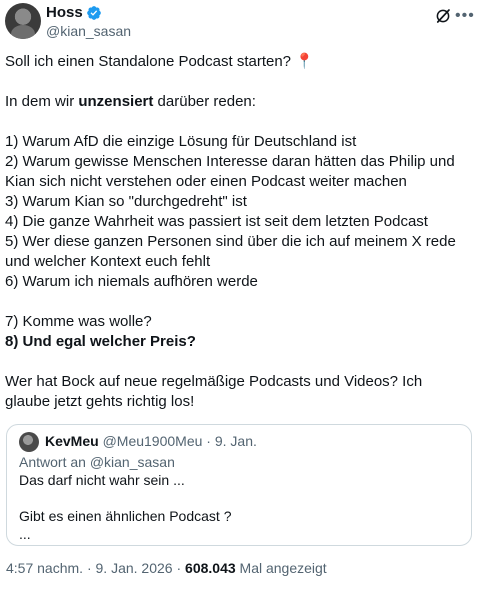  Describe the element at coordinates (240, 23) in the screenshot. I see `tweet-header: Hoss @kian_sasan •••` at that location.